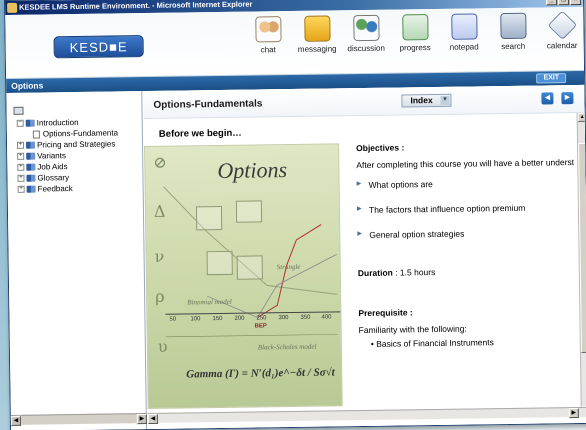  What do you see at coordinates (36, 134) in the screenshot?
I see `page-icon` at bounding box center [36, 134].